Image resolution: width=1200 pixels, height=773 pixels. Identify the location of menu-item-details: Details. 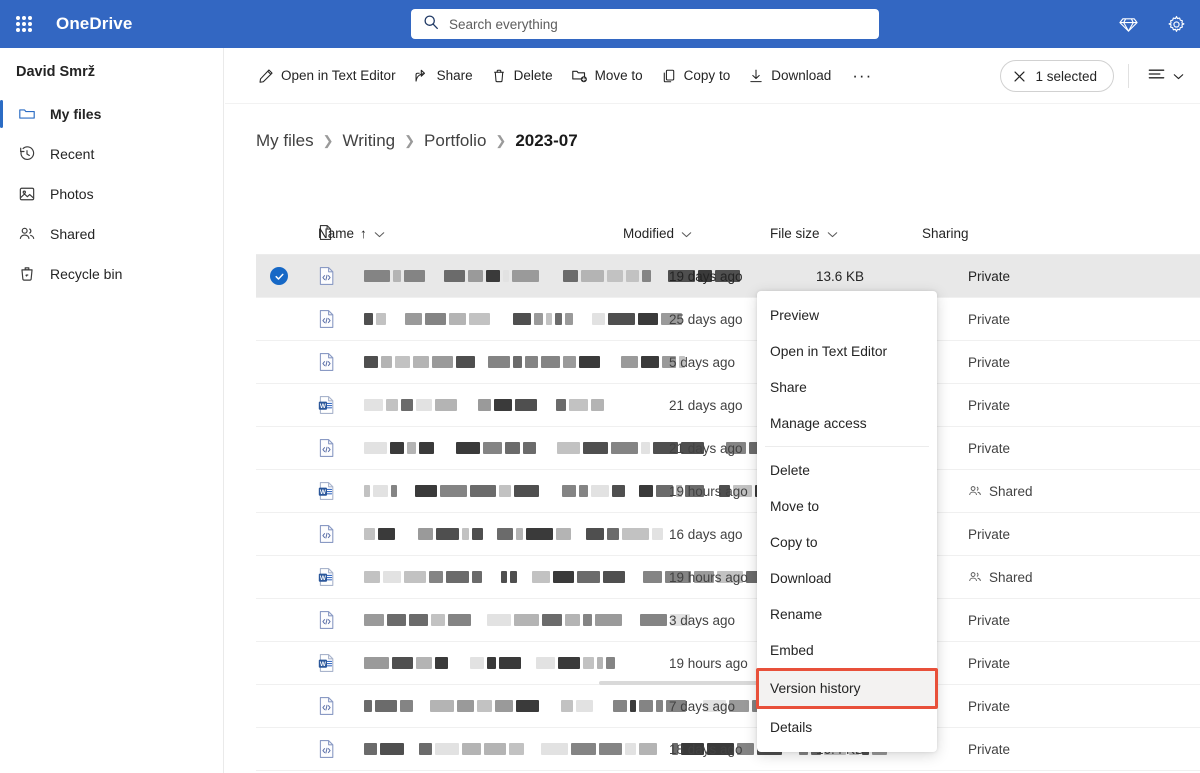
(847, 727).